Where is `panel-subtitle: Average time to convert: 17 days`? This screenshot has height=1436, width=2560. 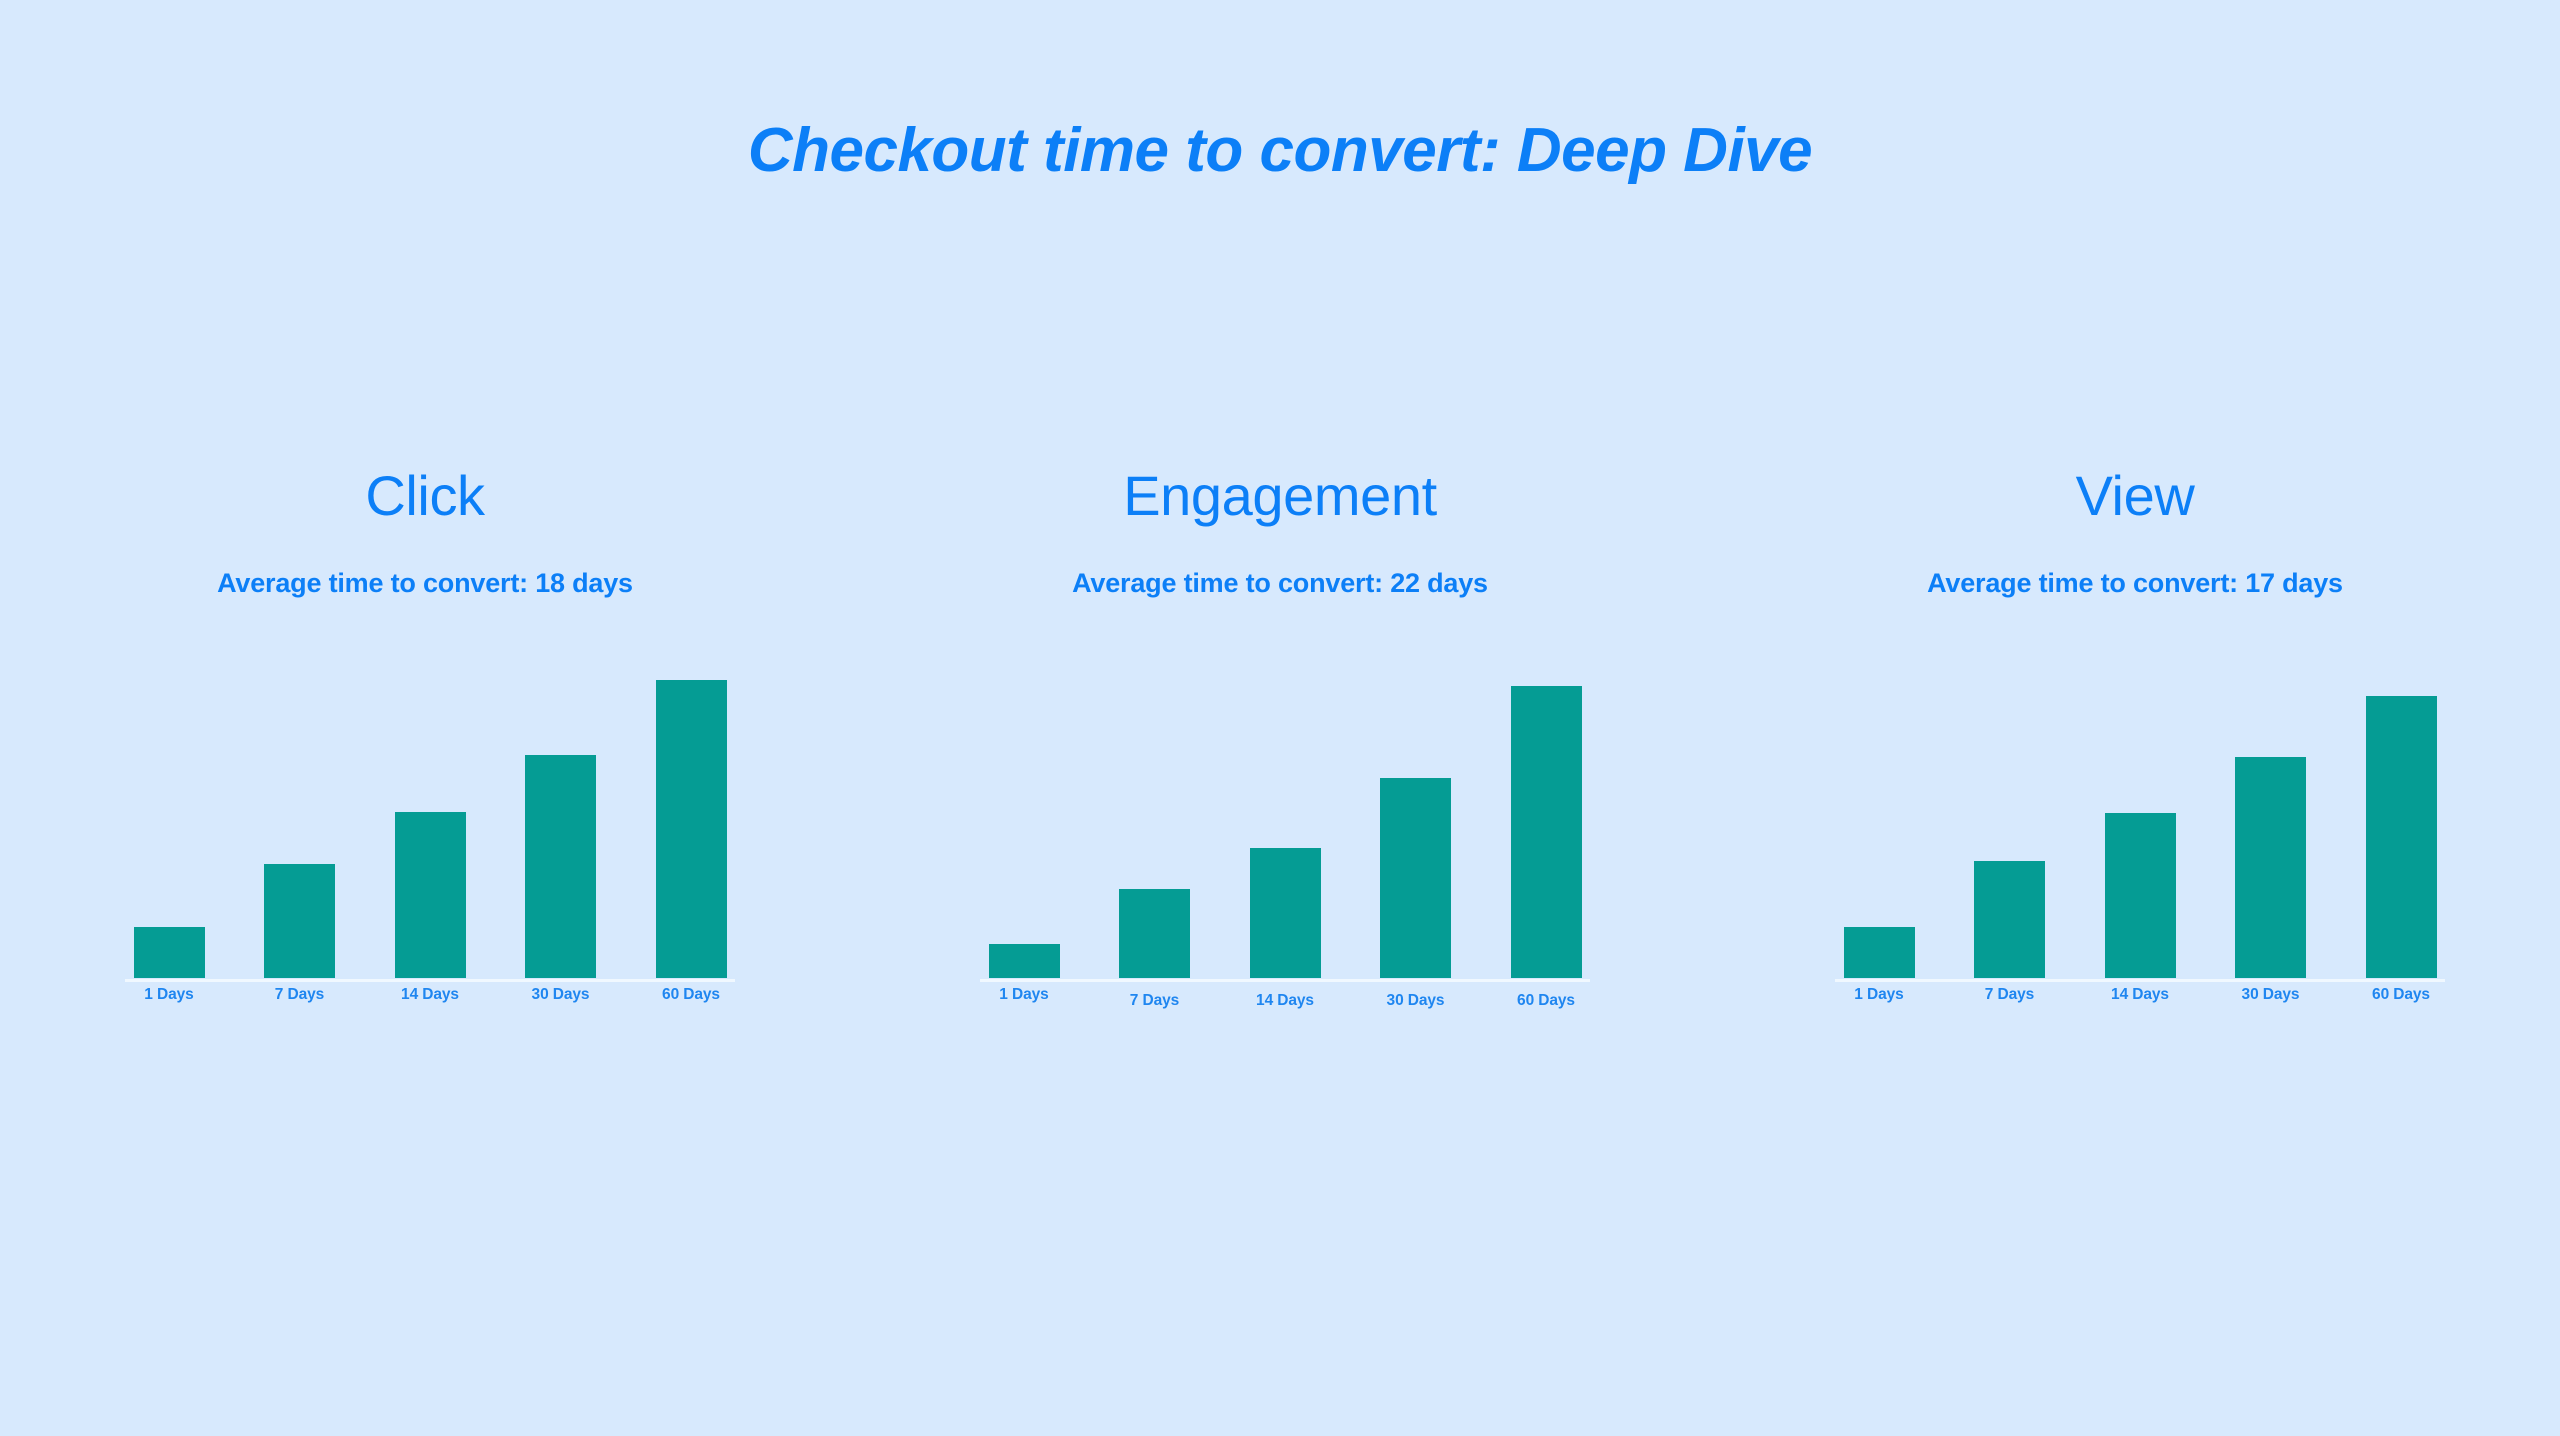 panel-subtitle: Average time to convert: 17 days is located at coordinates (2135, 583).